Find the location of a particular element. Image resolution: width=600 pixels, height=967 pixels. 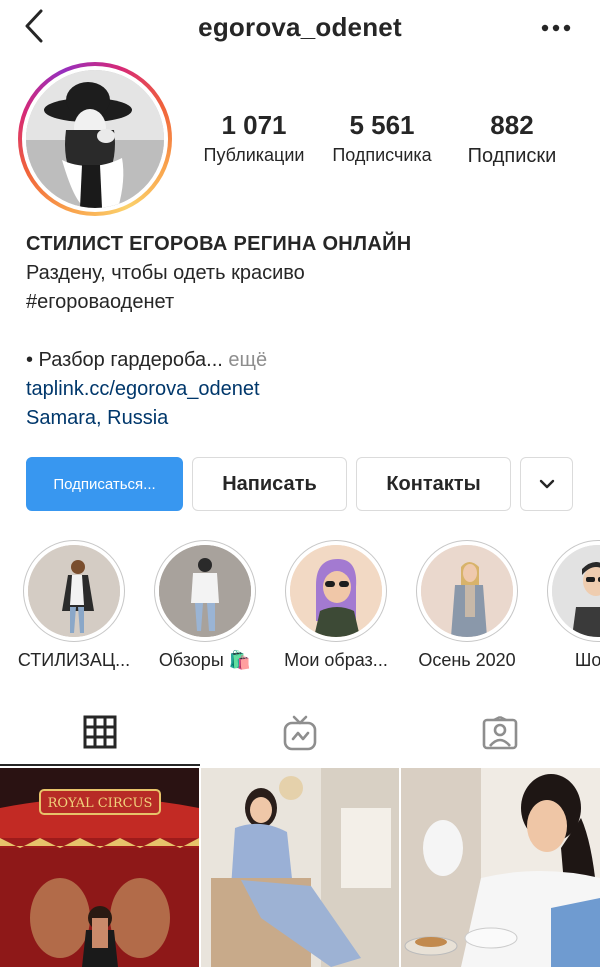

posts-count: 1 071 Публикации is located at coordinates (254, 138).